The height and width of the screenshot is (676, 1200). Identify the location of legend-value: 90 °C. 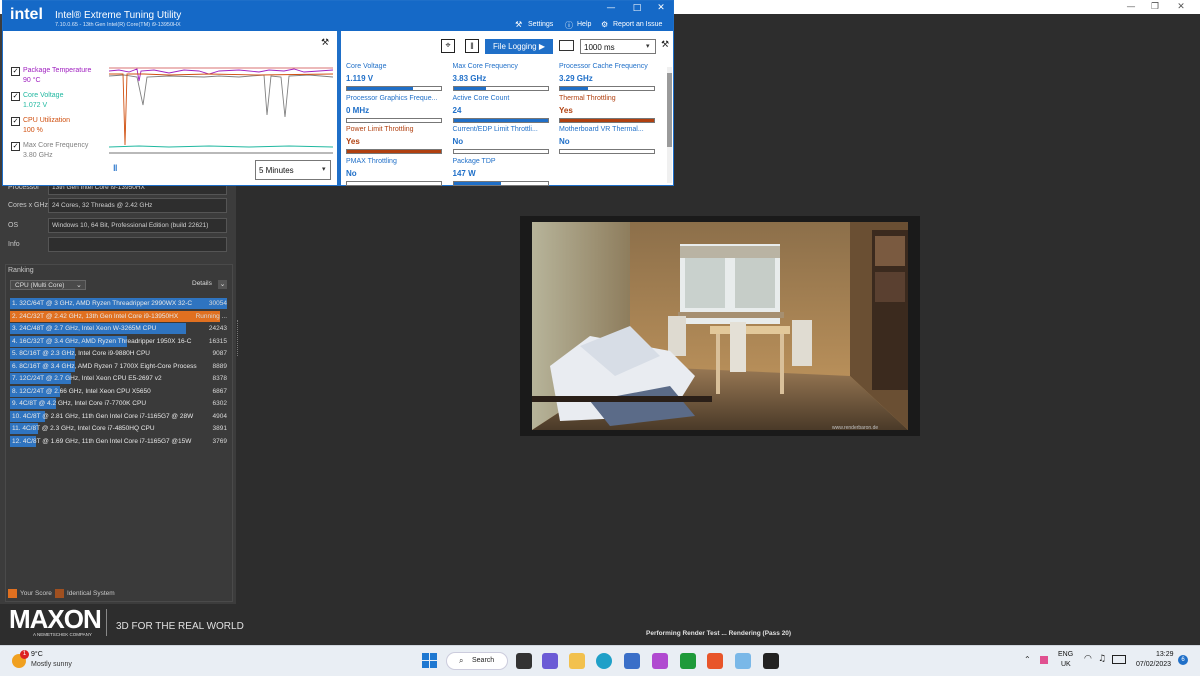
(32, 80).